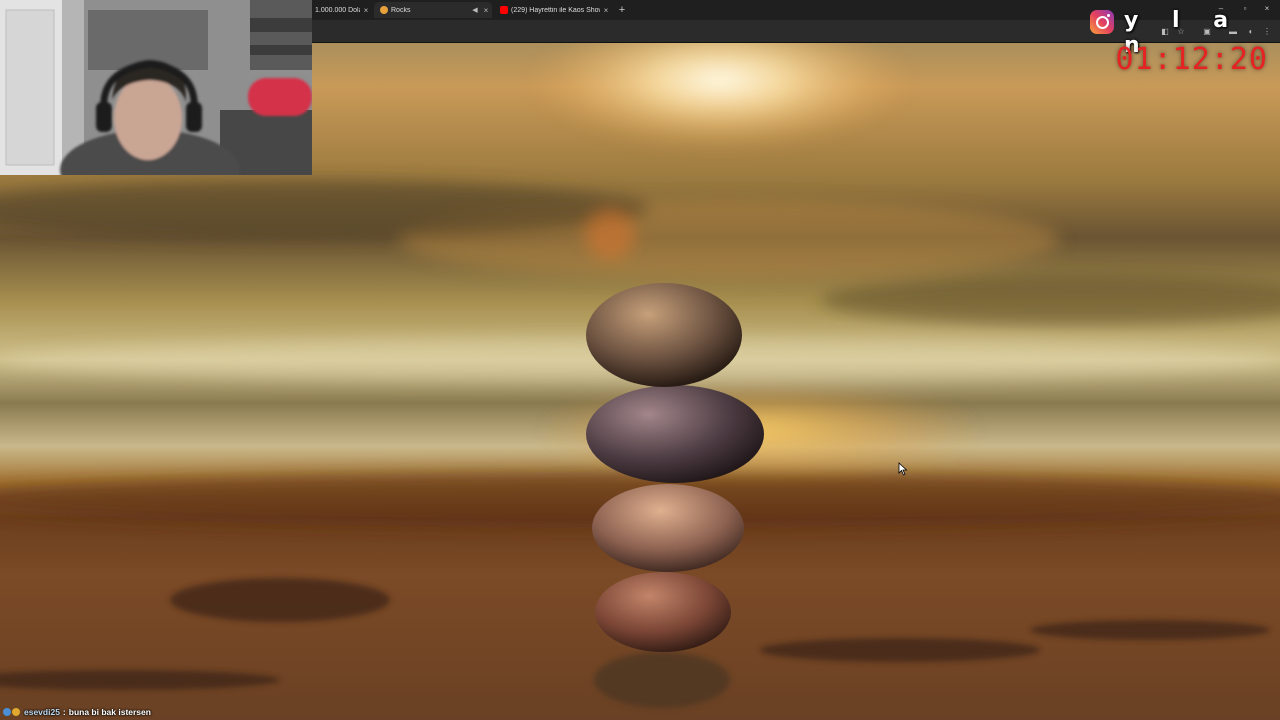 The height and width of the screenshot is (720, 1280). Describe the element at coordinates (555, 10) in the screenshot. I see `tab-3-title: (229) Hayrettin ile Kaos Show` at that location.